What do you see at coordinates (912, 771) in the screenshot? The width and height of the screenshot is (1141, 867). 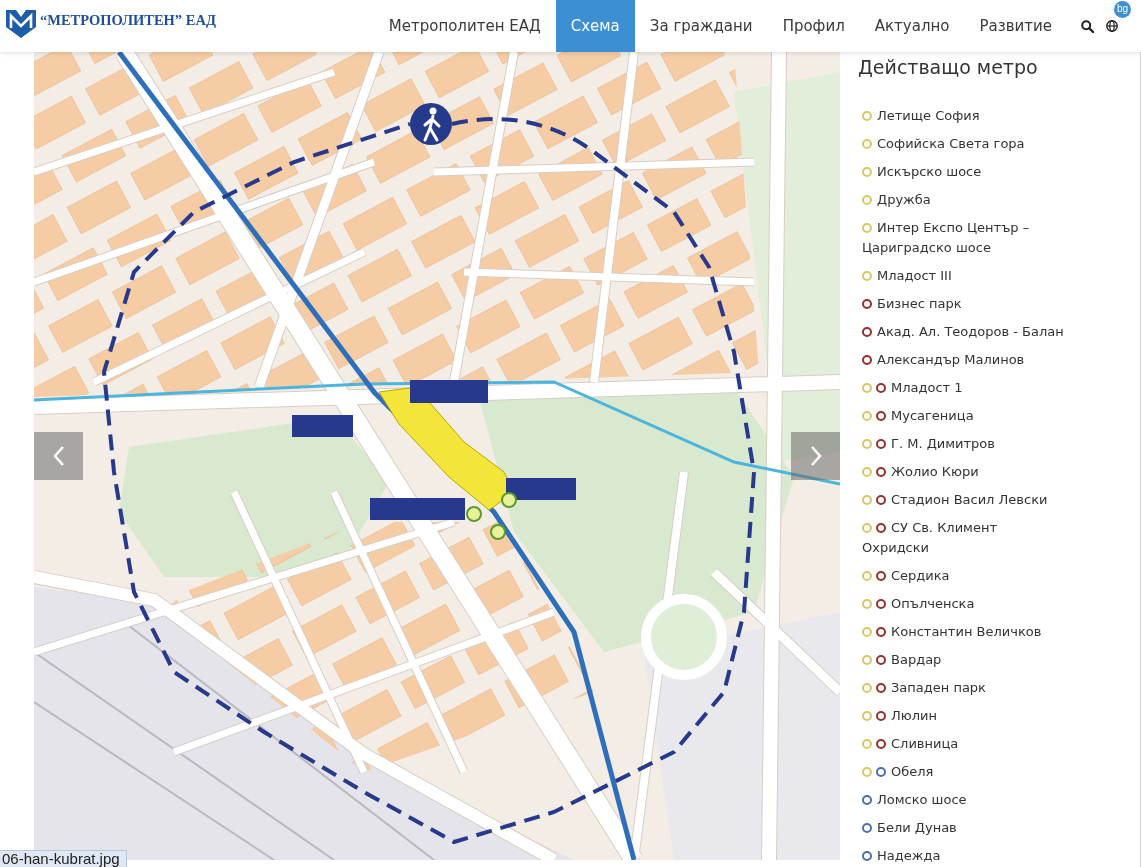 I see `station-name: Обеля` at bounding box center [912, 771].